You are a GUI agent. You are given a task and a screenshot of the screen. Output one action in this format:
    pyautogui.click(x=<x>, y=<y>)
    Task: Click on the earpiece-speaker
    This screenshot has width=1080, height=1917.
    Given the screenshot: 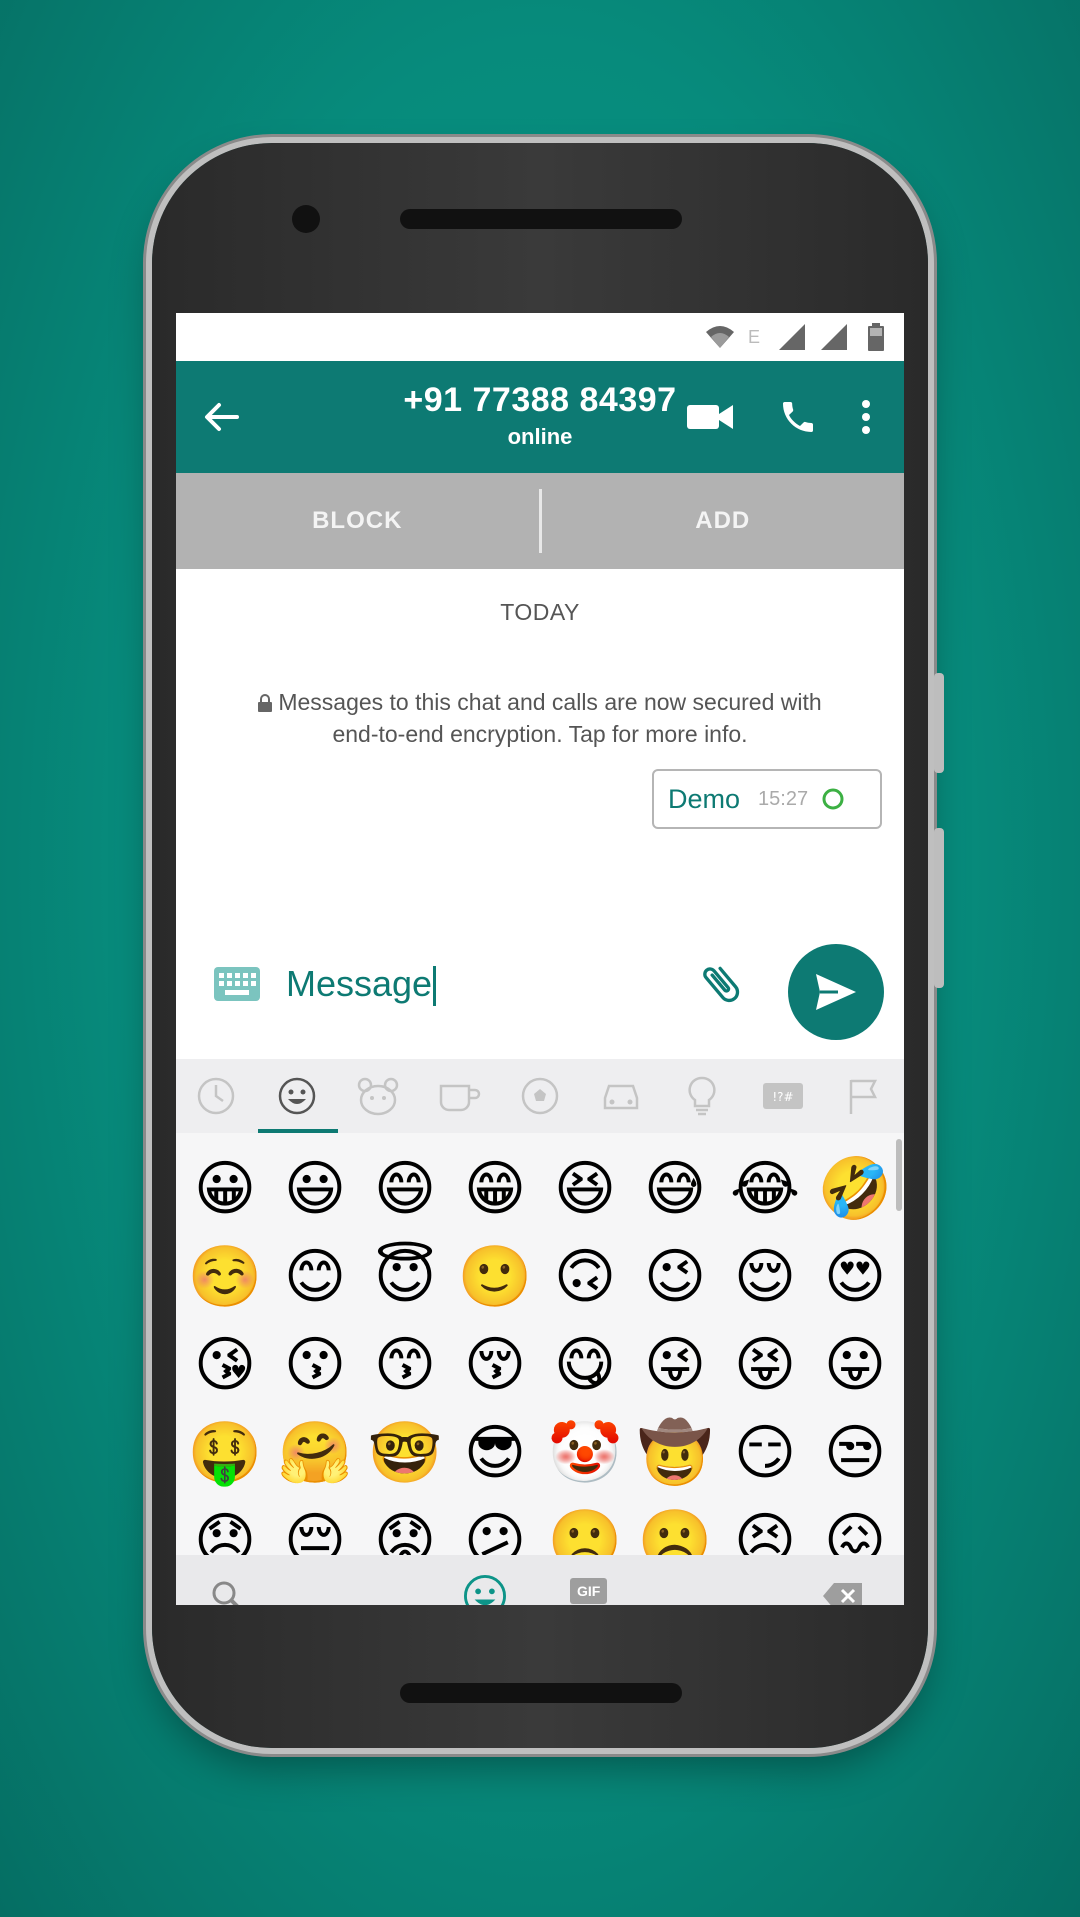 What is the action you would take?
    pyautogui.click(x=541, y=219)
    